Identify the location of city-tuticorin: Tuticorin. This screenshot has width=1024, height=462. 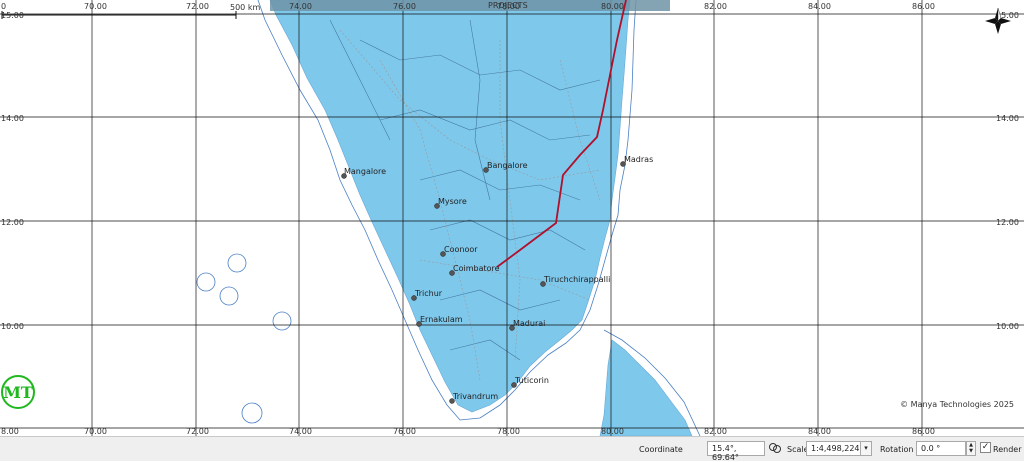
(530, 382).